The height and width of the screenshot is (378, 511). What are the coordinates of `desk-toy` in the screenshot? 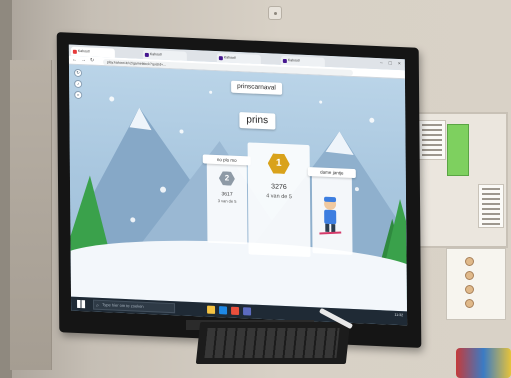 It's located at (483, 363).